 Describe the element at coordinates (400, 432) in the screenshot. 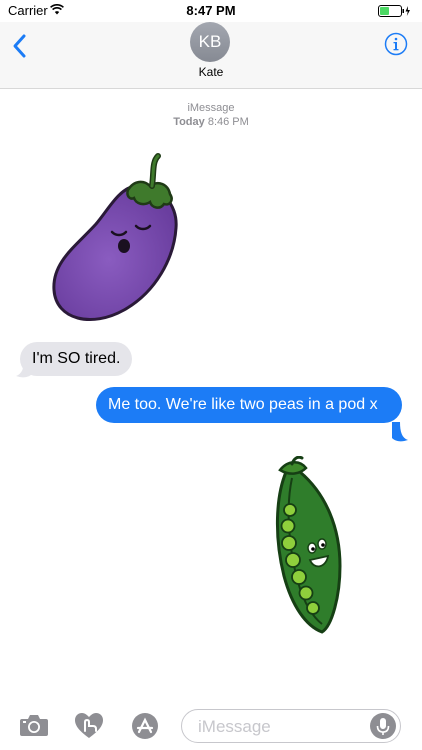

I see `outgoing-bubble-tail` at that location.